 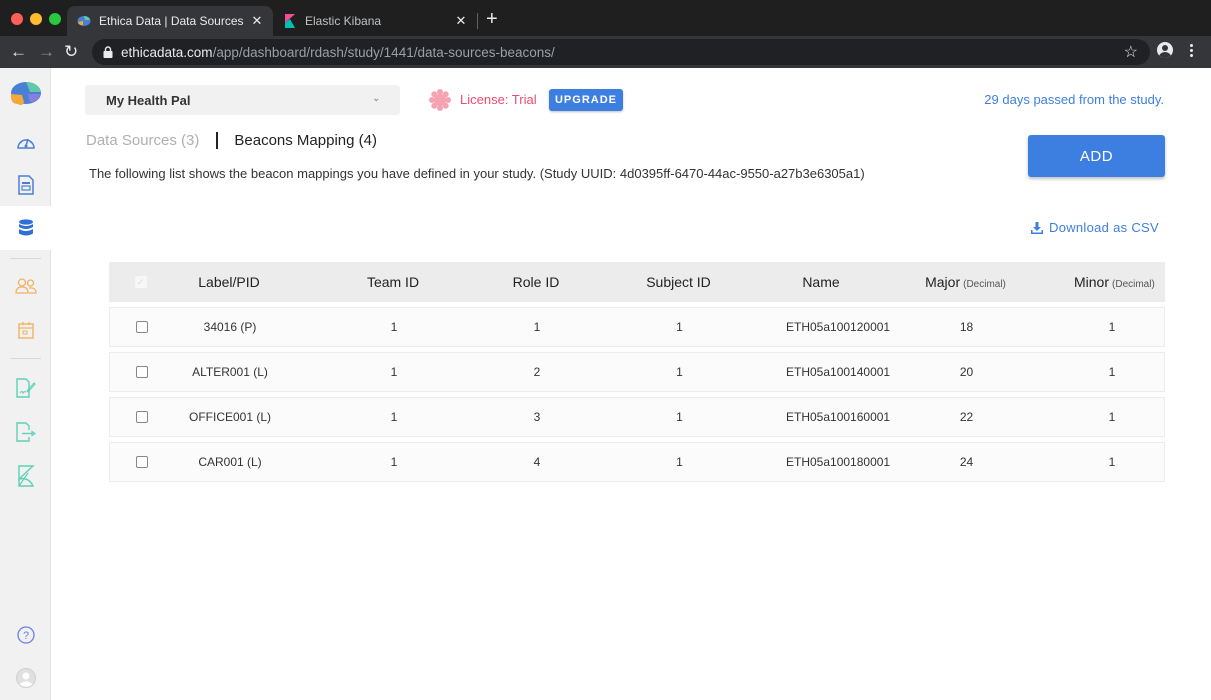 I want to click on sidebar-item-surveys, so click(x=25, y=185).